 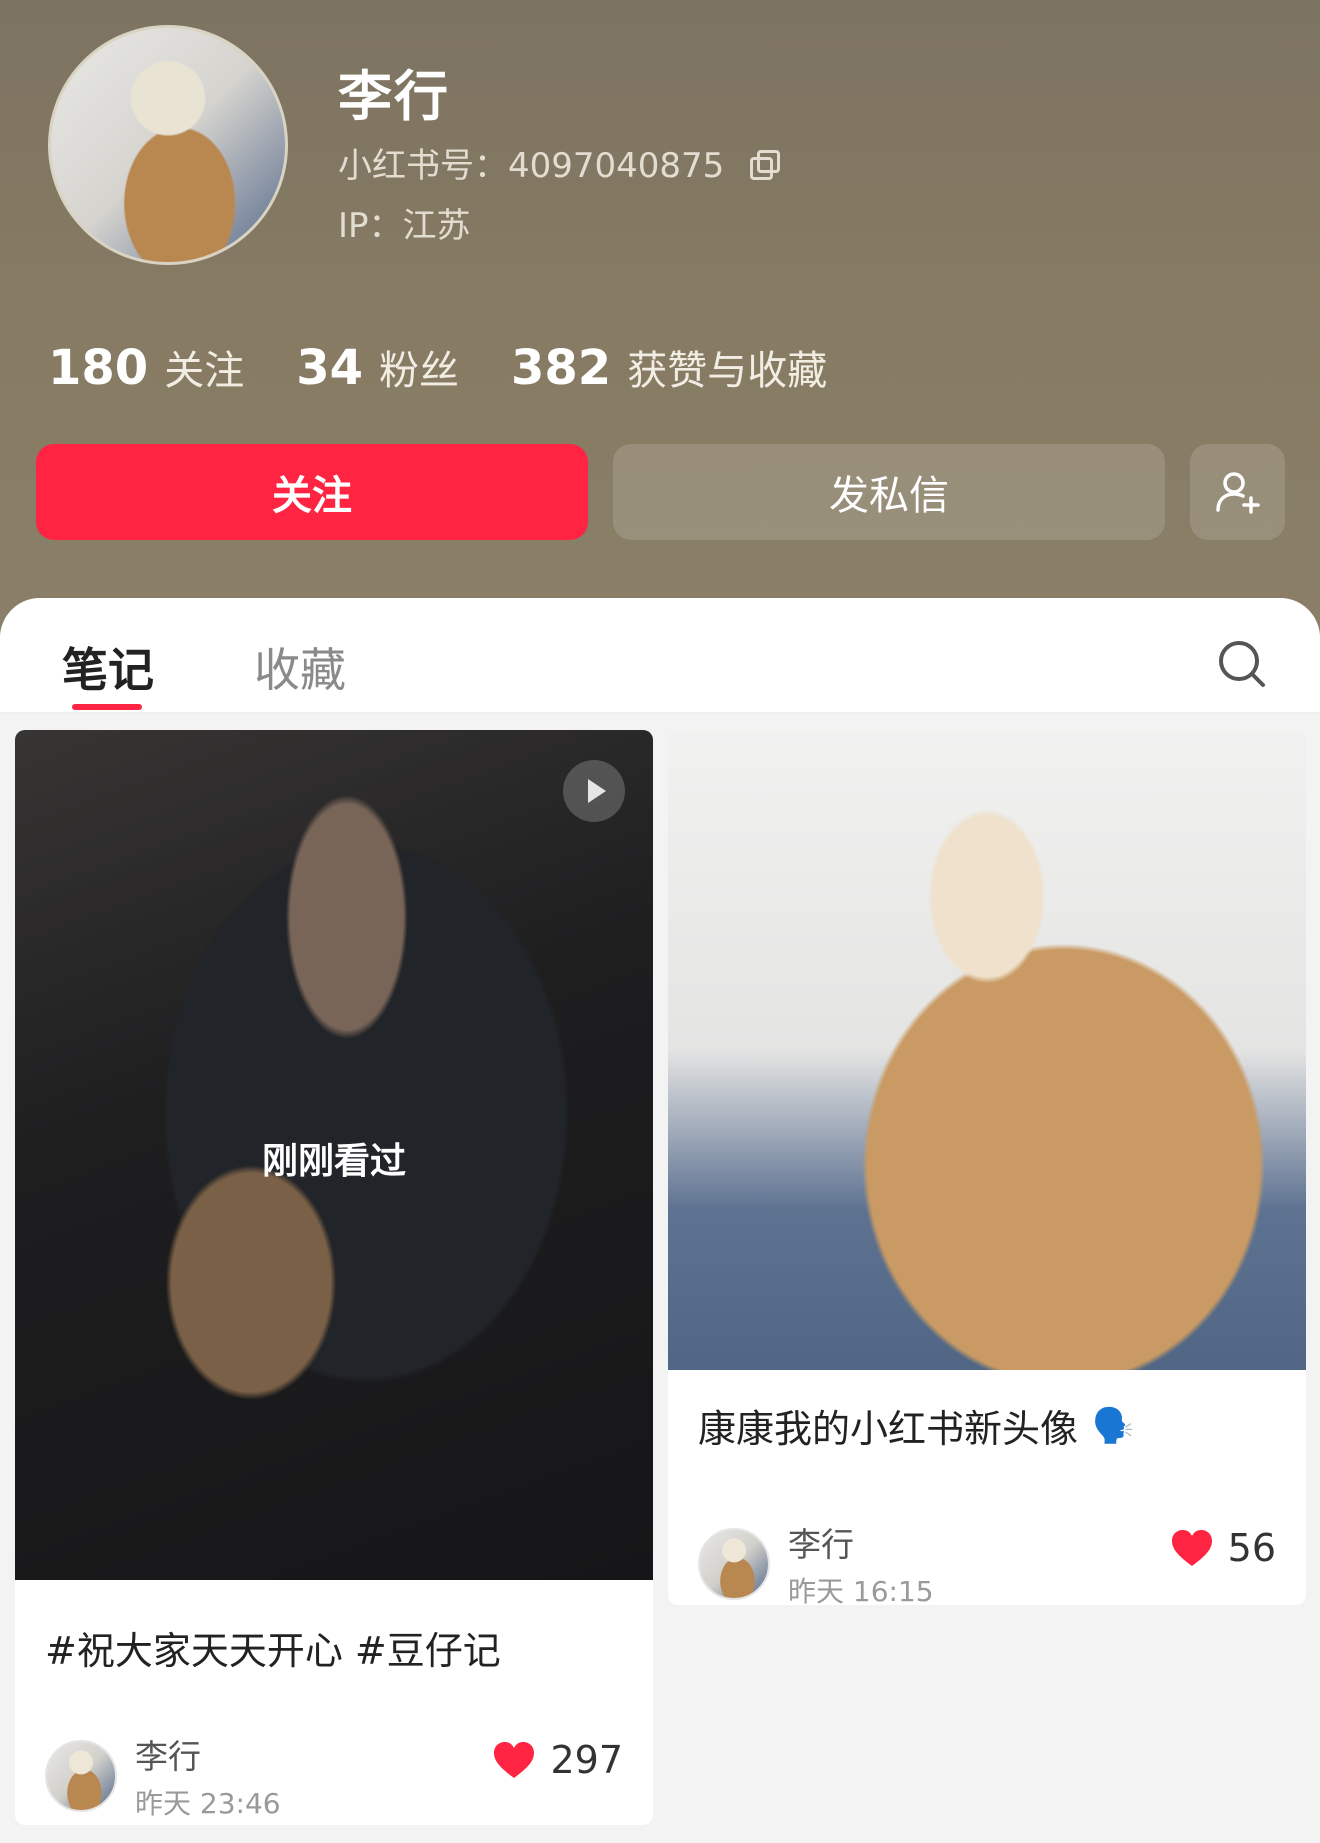 I want to click on post-author: 李行 昨天 16:15, so click(x=816, y=1561).